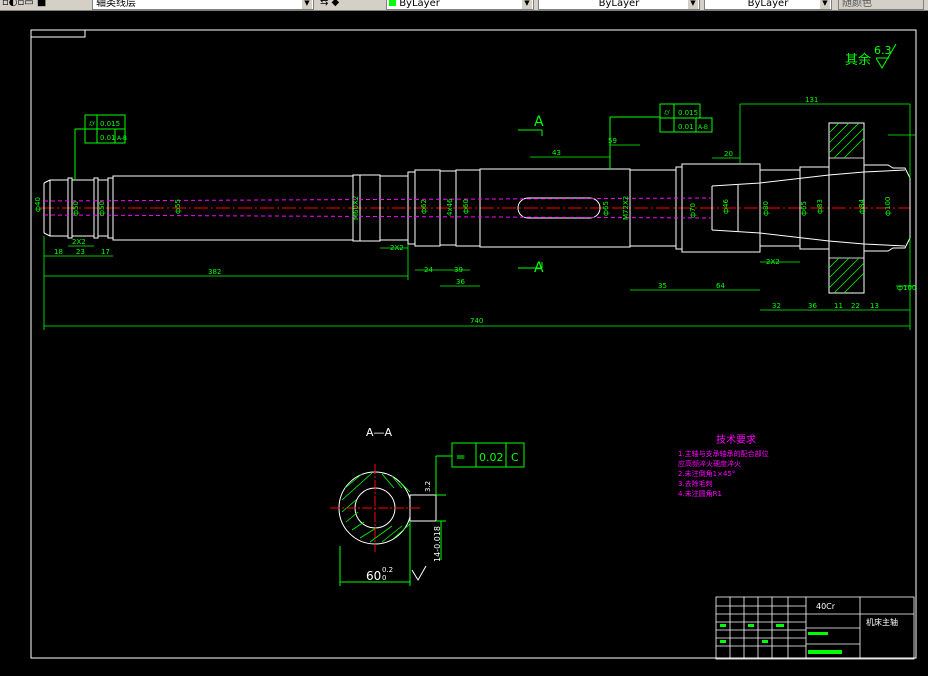 Image resolution: width=928 pixels, height=676 pixels. Describe the element at coordinates (857, 4) in the screenshot. I see `plotstyle-dropdown-value: 随颜色` at that location.